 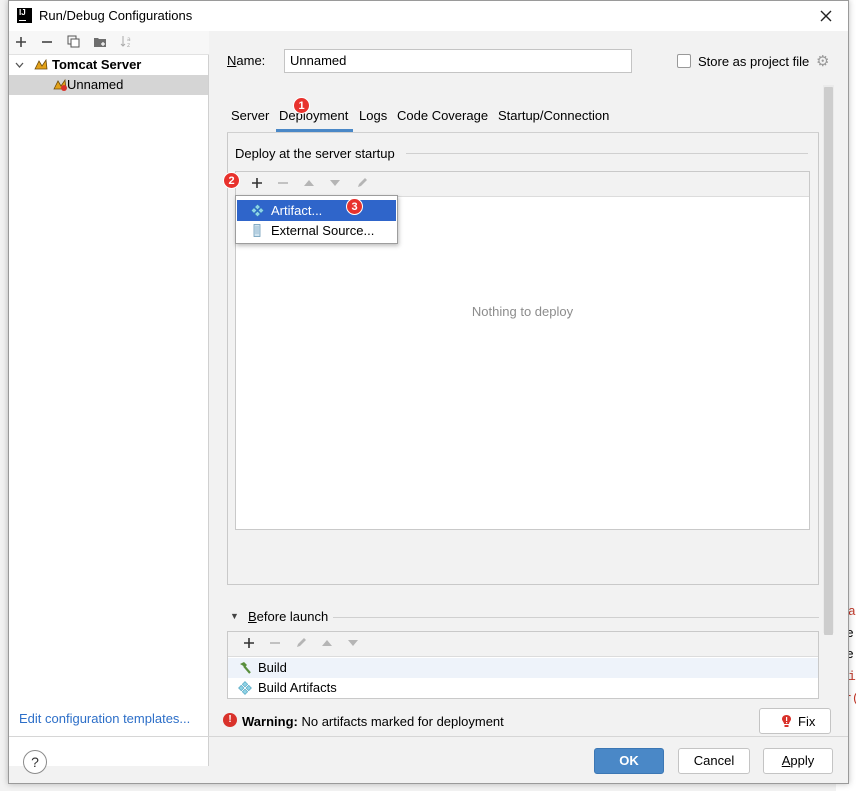 I want to click on tree-item-unnamed: Unnamed, so click(x=108, y=85).